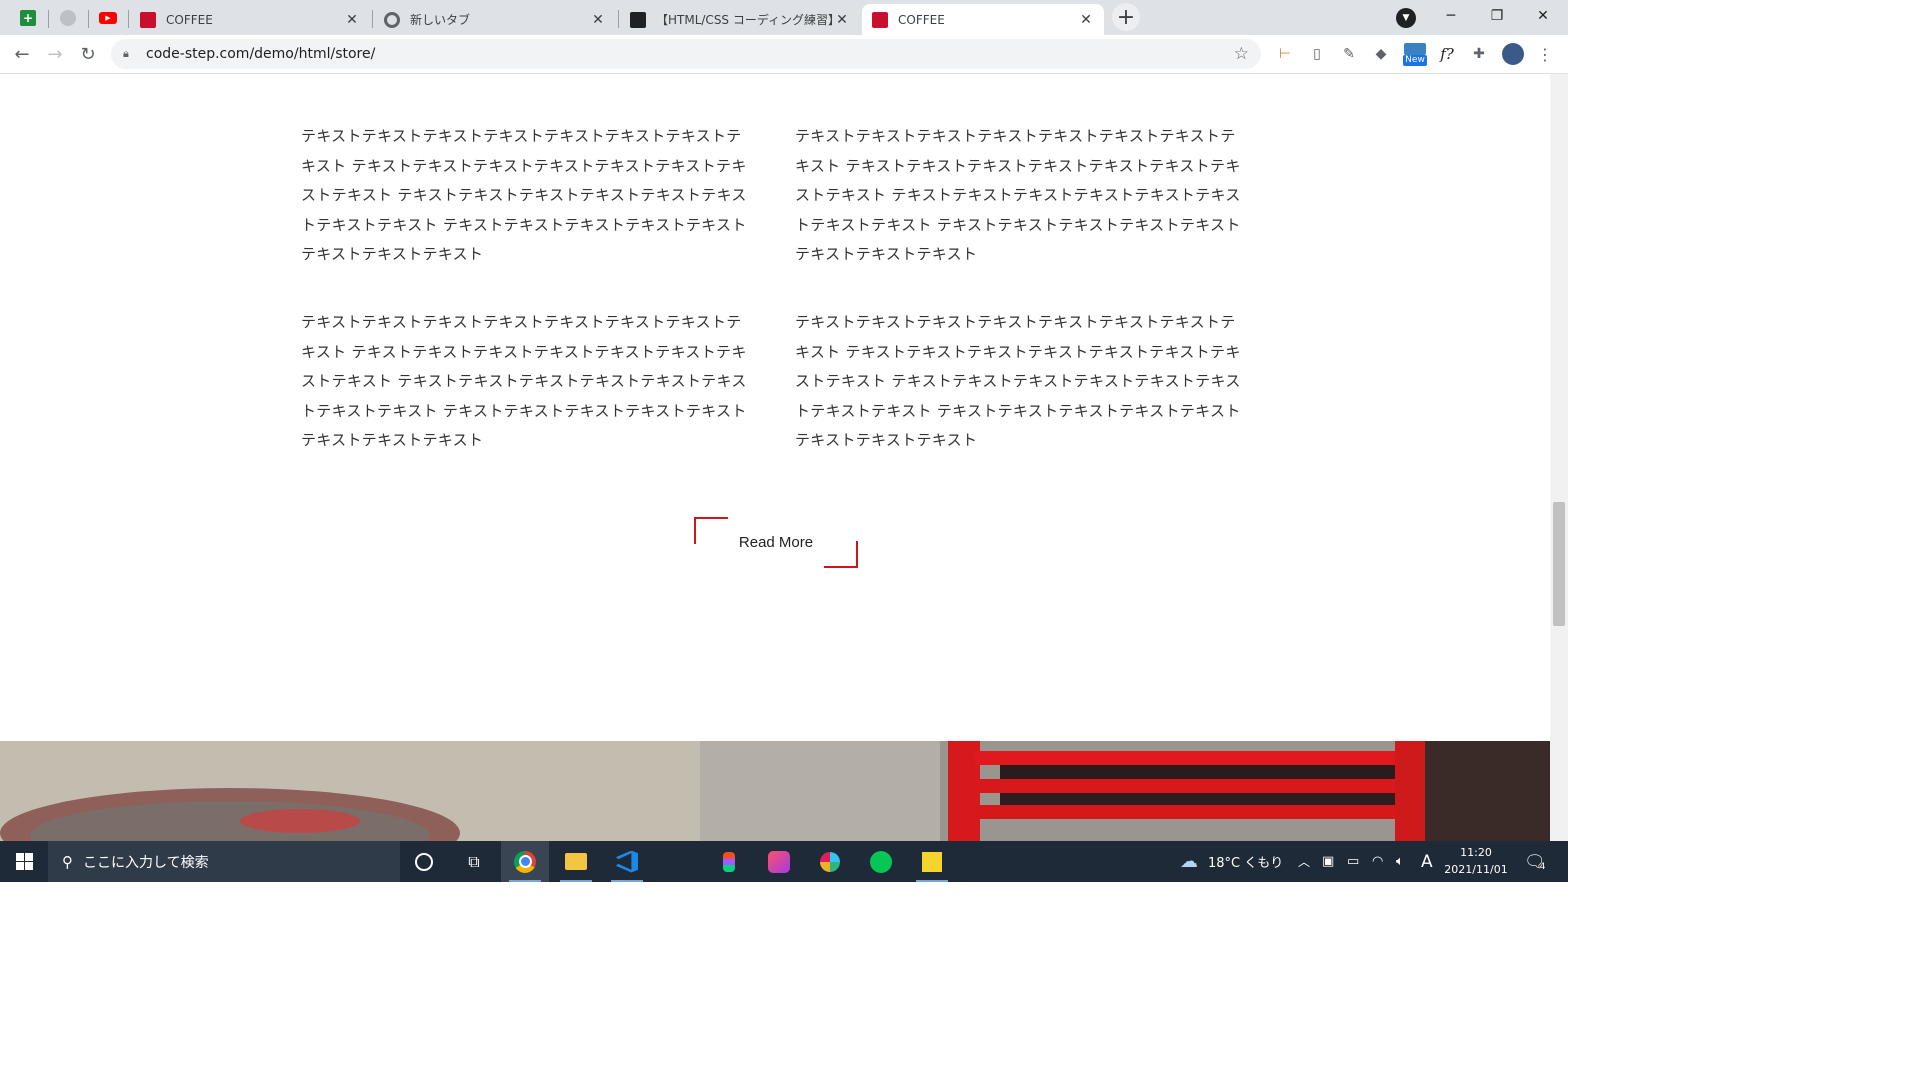 This screenshot has width=1920, height=1080. I want to click on page-scrollbar, so click(1559, 457).